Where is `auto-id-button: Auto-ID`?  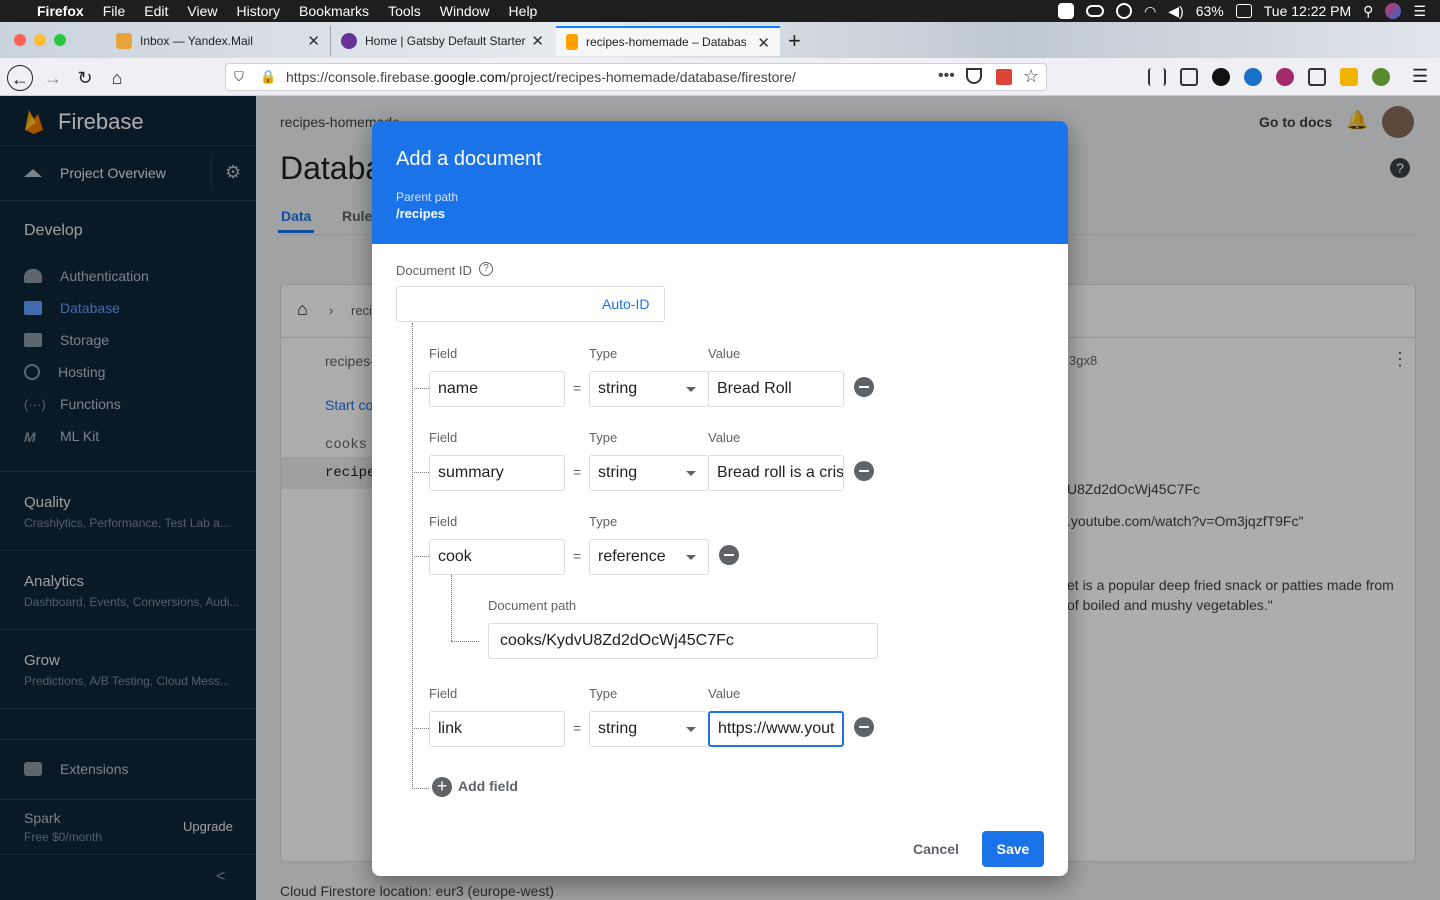 auto-id-button: Auto-ID is located at coordinates (625, 304).